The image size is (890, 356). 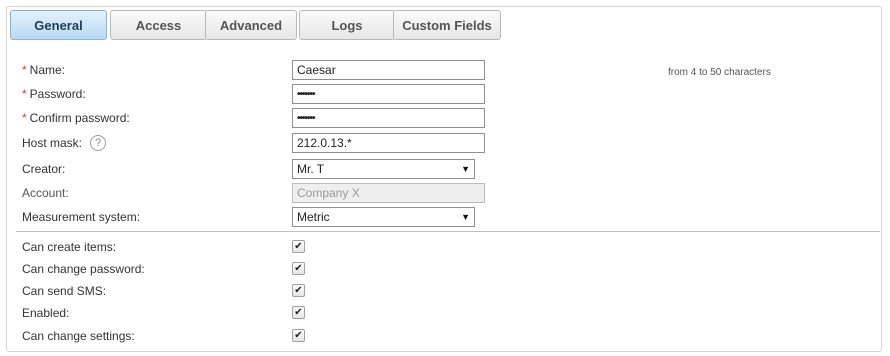 I want to click on can-change-password-checkbox: ✔, so click(x=298, y=268).